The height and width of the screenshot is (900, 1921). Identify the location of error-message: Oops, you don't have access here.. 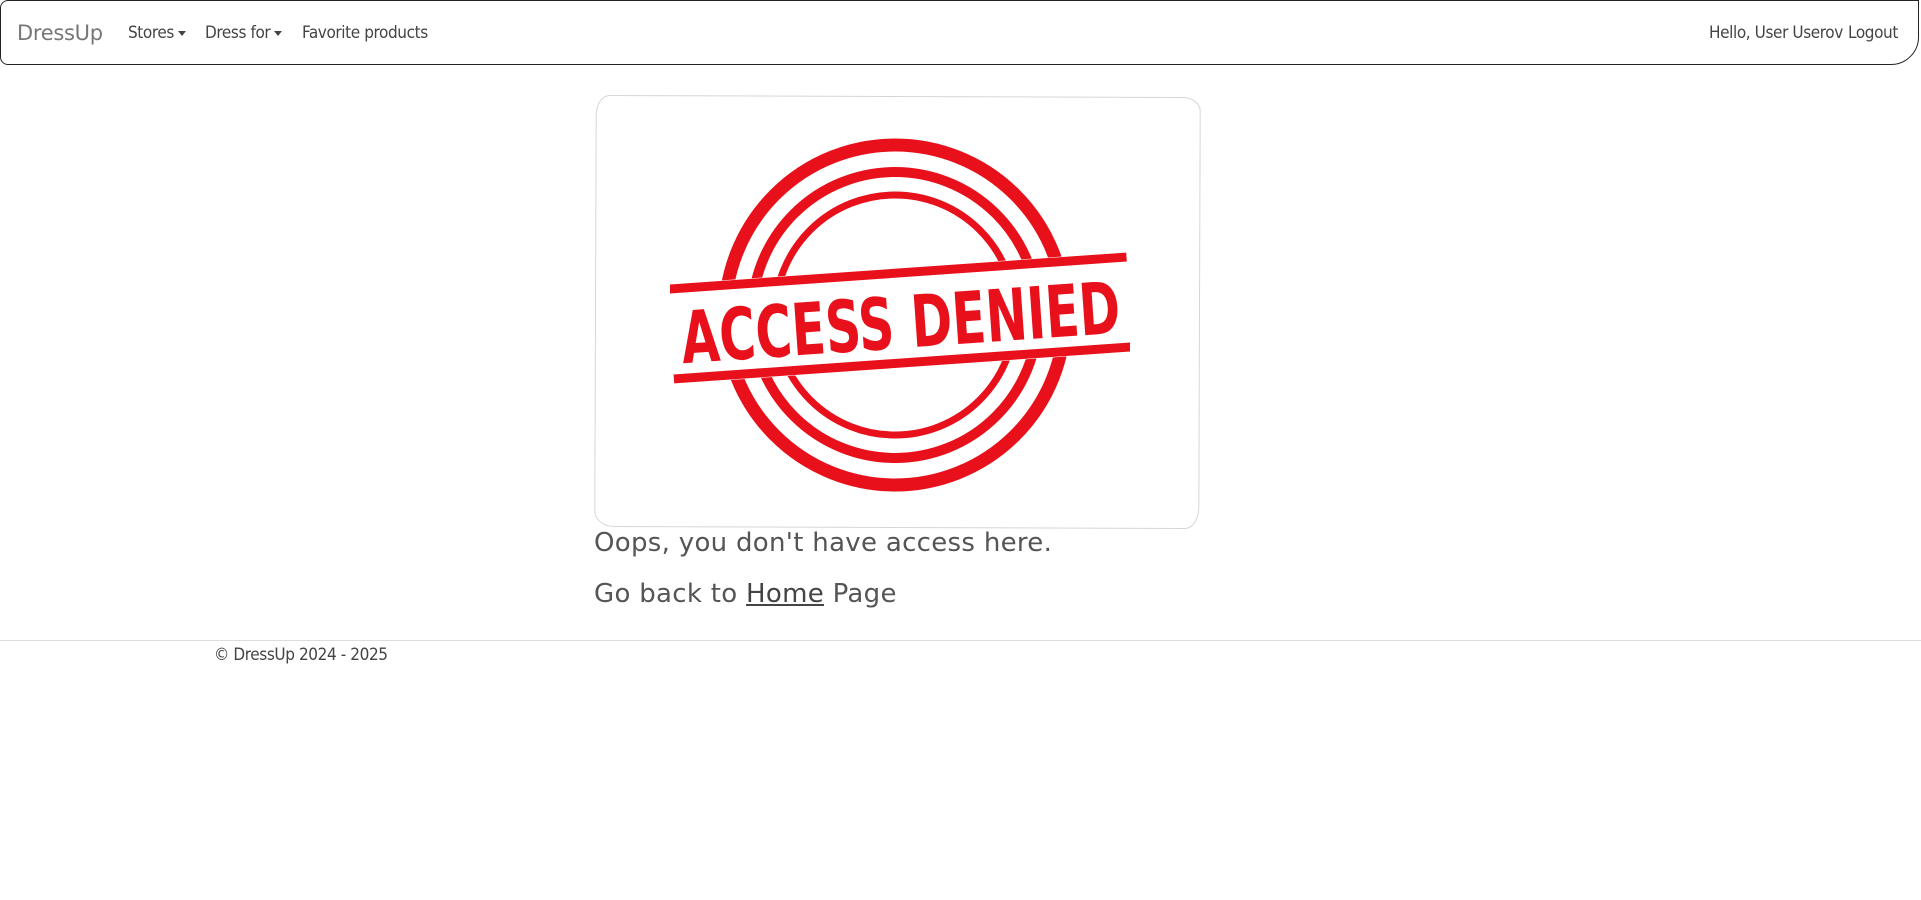
(823, 543).